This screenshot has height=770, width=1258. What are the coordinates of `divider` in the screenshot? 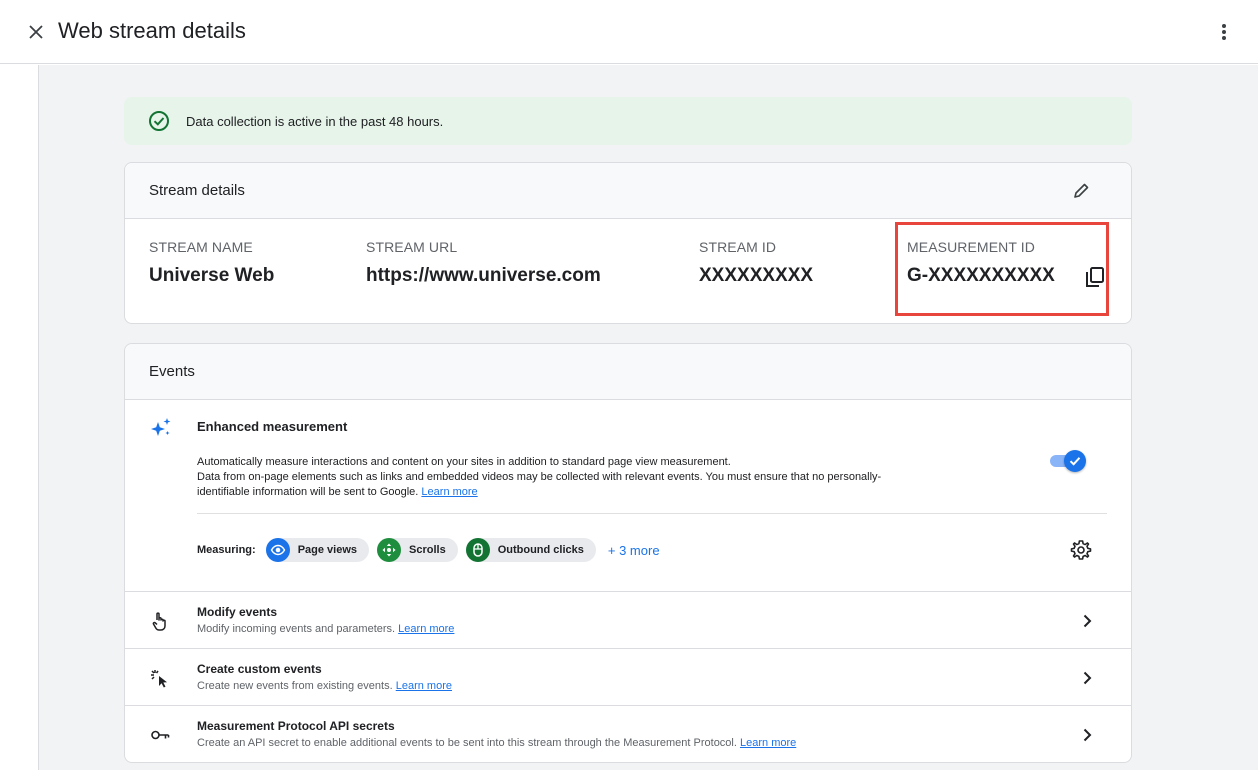 It's located at (652, 513).